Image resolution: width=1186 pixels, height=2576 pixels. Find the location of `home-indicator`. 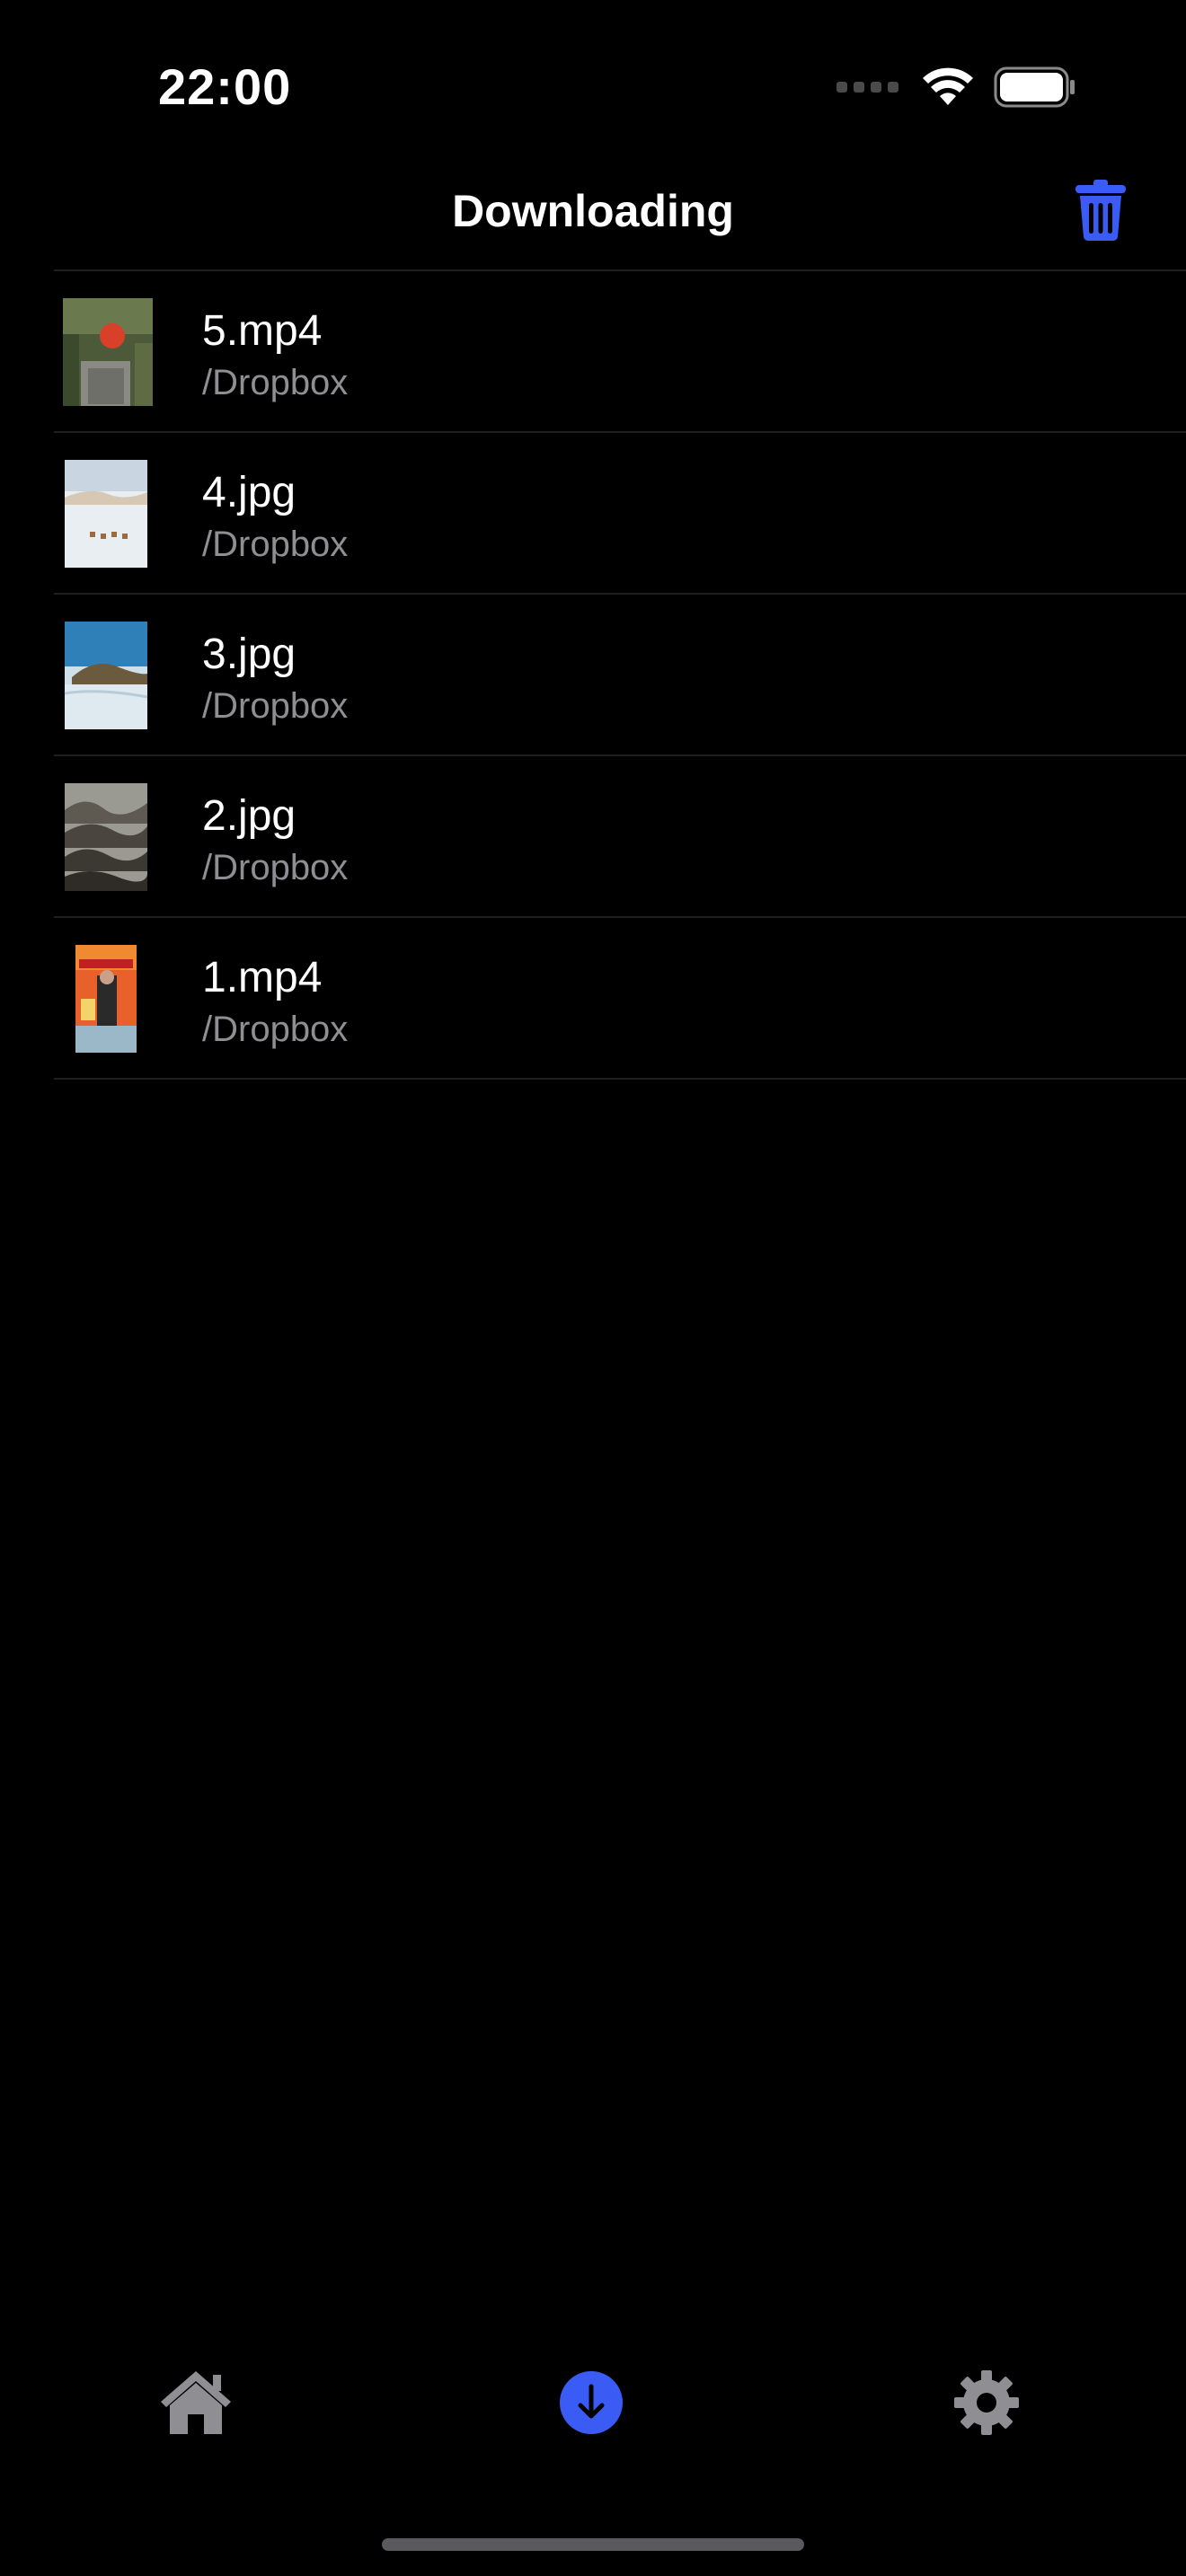

home-indicator is located at coordinates (593, 2544).